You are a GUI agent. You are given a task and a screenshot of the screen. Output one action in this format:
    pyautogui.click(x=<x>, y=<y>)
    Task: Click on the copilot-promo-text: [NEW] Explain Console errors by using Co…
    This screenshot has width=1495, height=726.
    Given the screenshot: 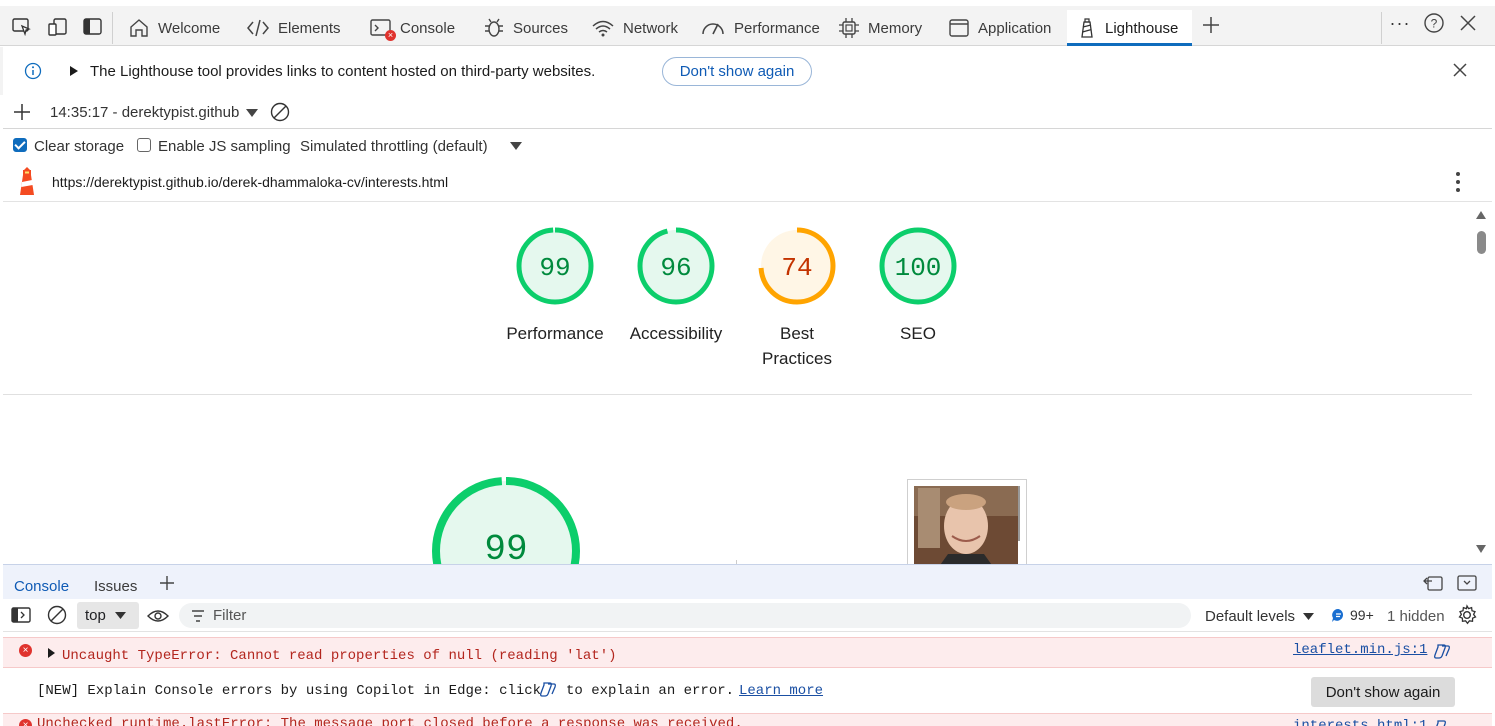 What is the action you would take?
    pyautogui.click(x=289, y=691)
    